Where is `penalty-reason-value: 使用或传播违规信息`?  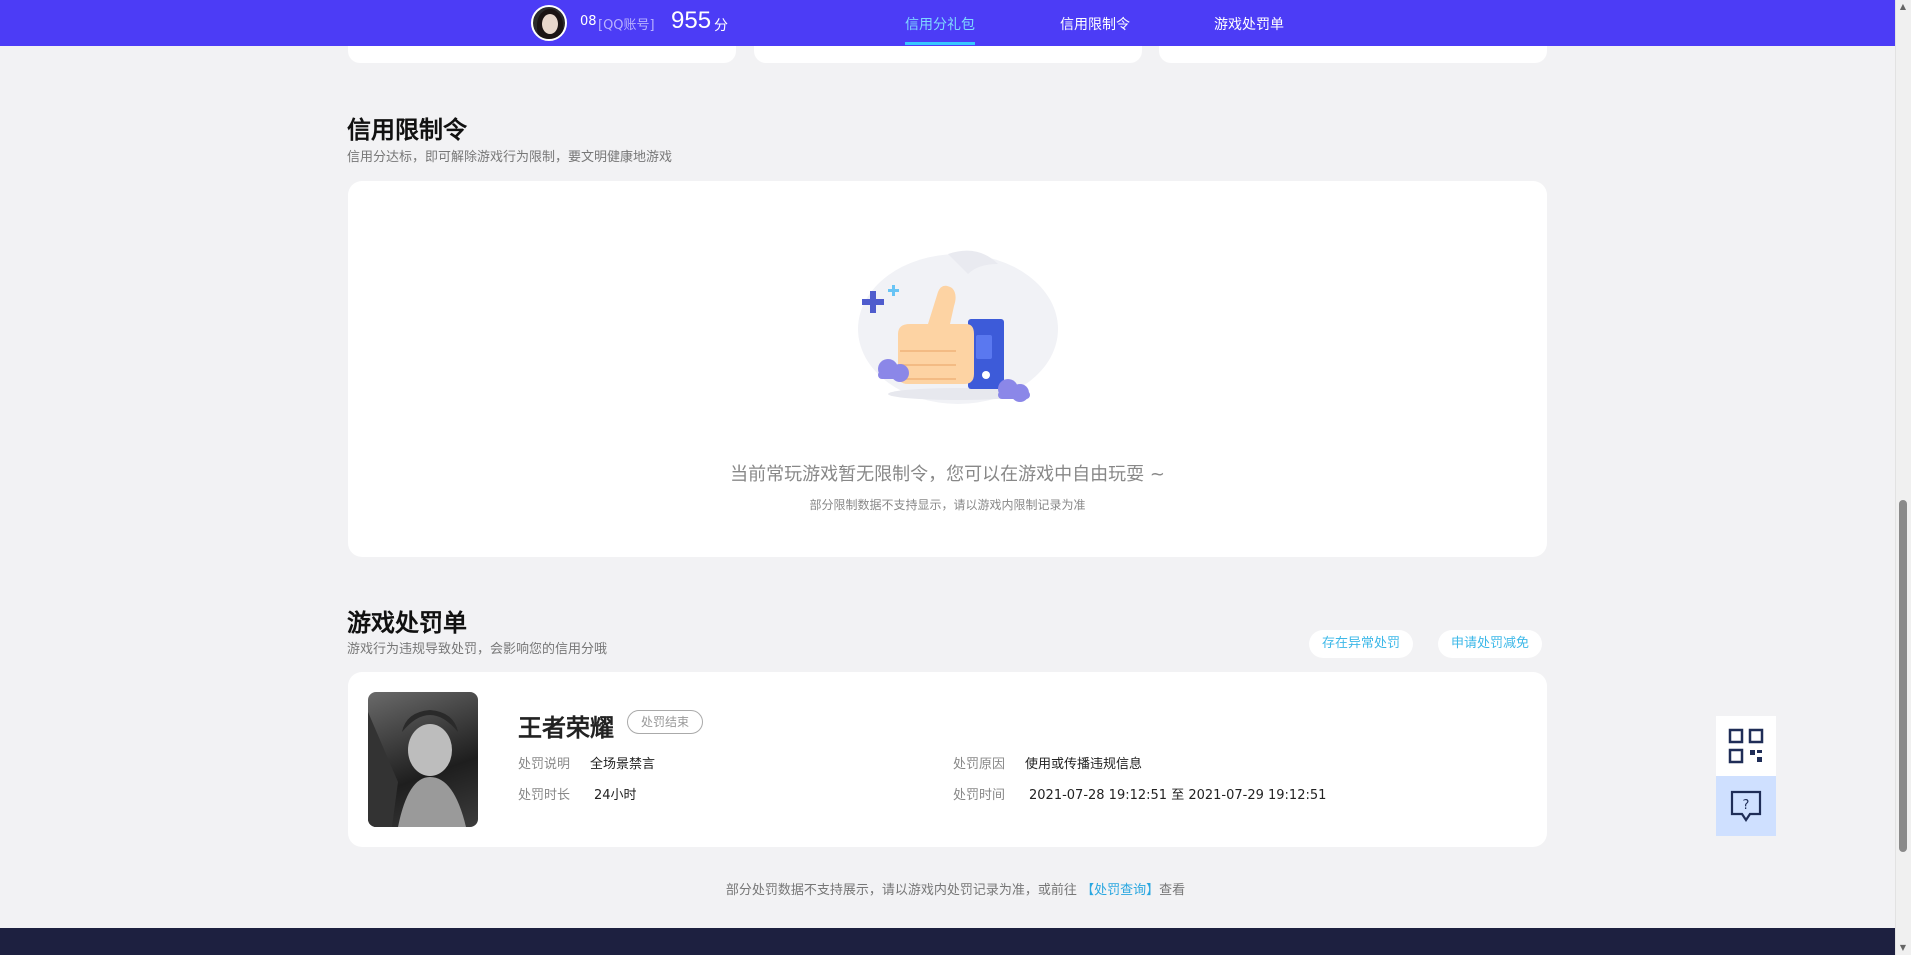
penalty-reason-value: 使用或传播违规信息 is located at coordinates (1084, 764).